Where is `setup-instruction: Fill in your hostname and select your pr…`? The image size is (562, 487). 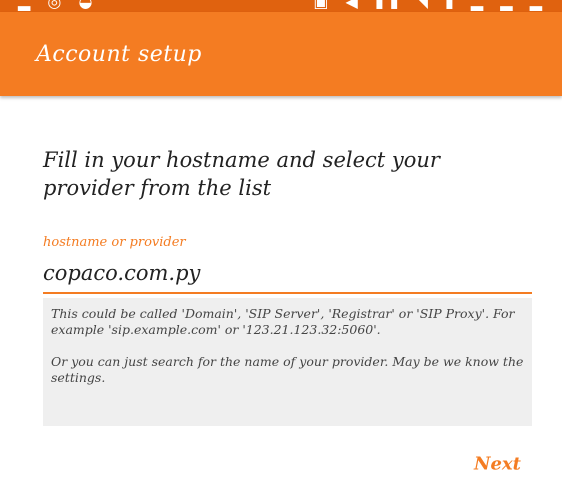 setup-instruction: Fill in your hostname and select your pr… is located at coordinates (241, 174).